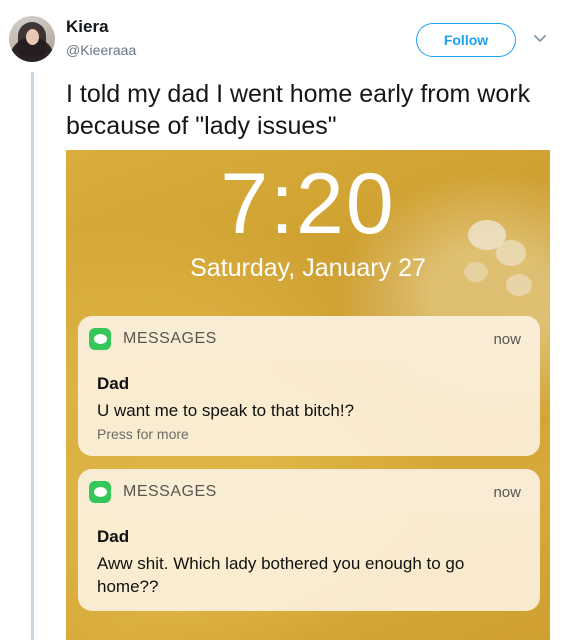  Describe the element at coordinates (101, 50) in the screenshot. I see `author-handle: @Kieeraaa` at that location.